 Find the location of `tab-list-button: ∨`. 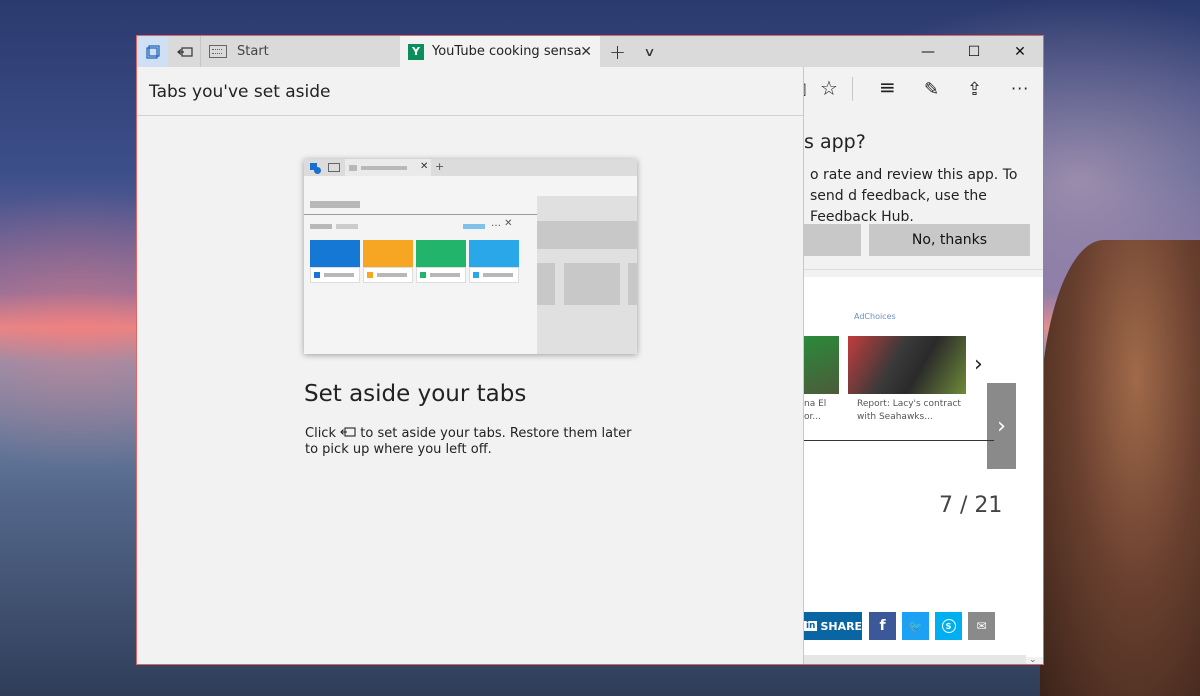

tab-list-button: ∨ is located at coordinates (649, 51).